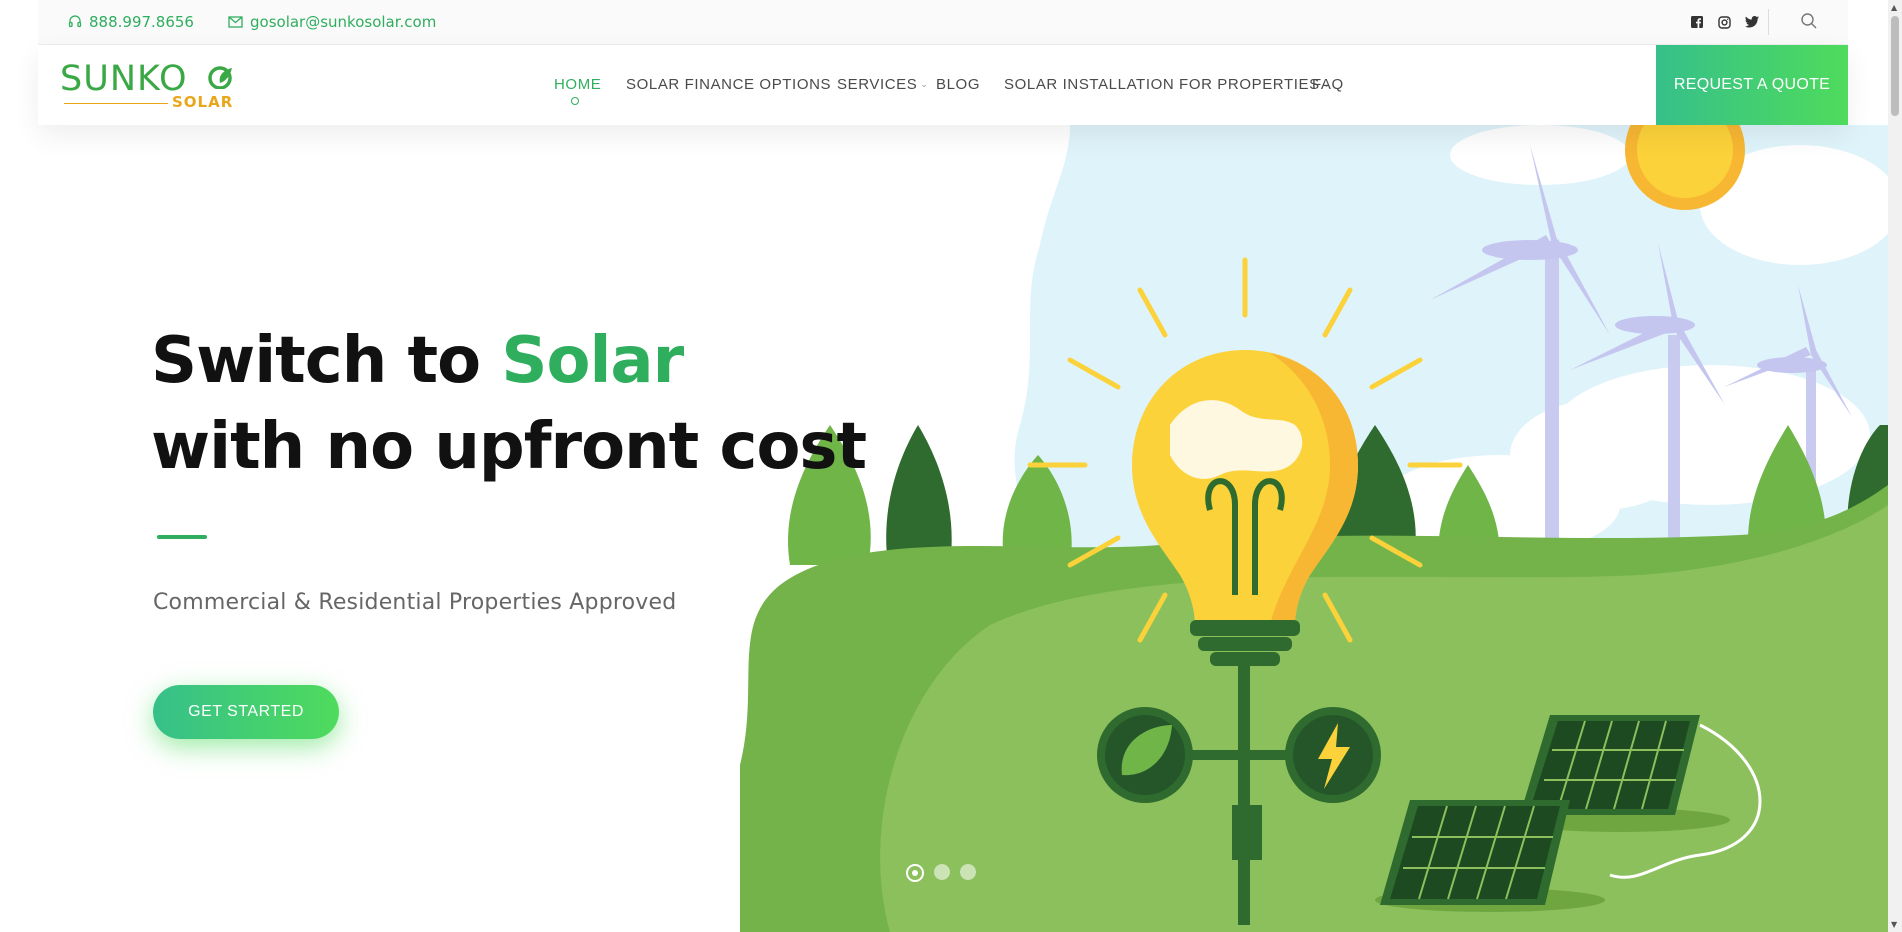 The height and width of the screenshot is (932, 1902). What do you see at coordinates (592, 361) in the screenshot?
I see `hero-headline-accent: Solar` at bounding box center [592, 361].